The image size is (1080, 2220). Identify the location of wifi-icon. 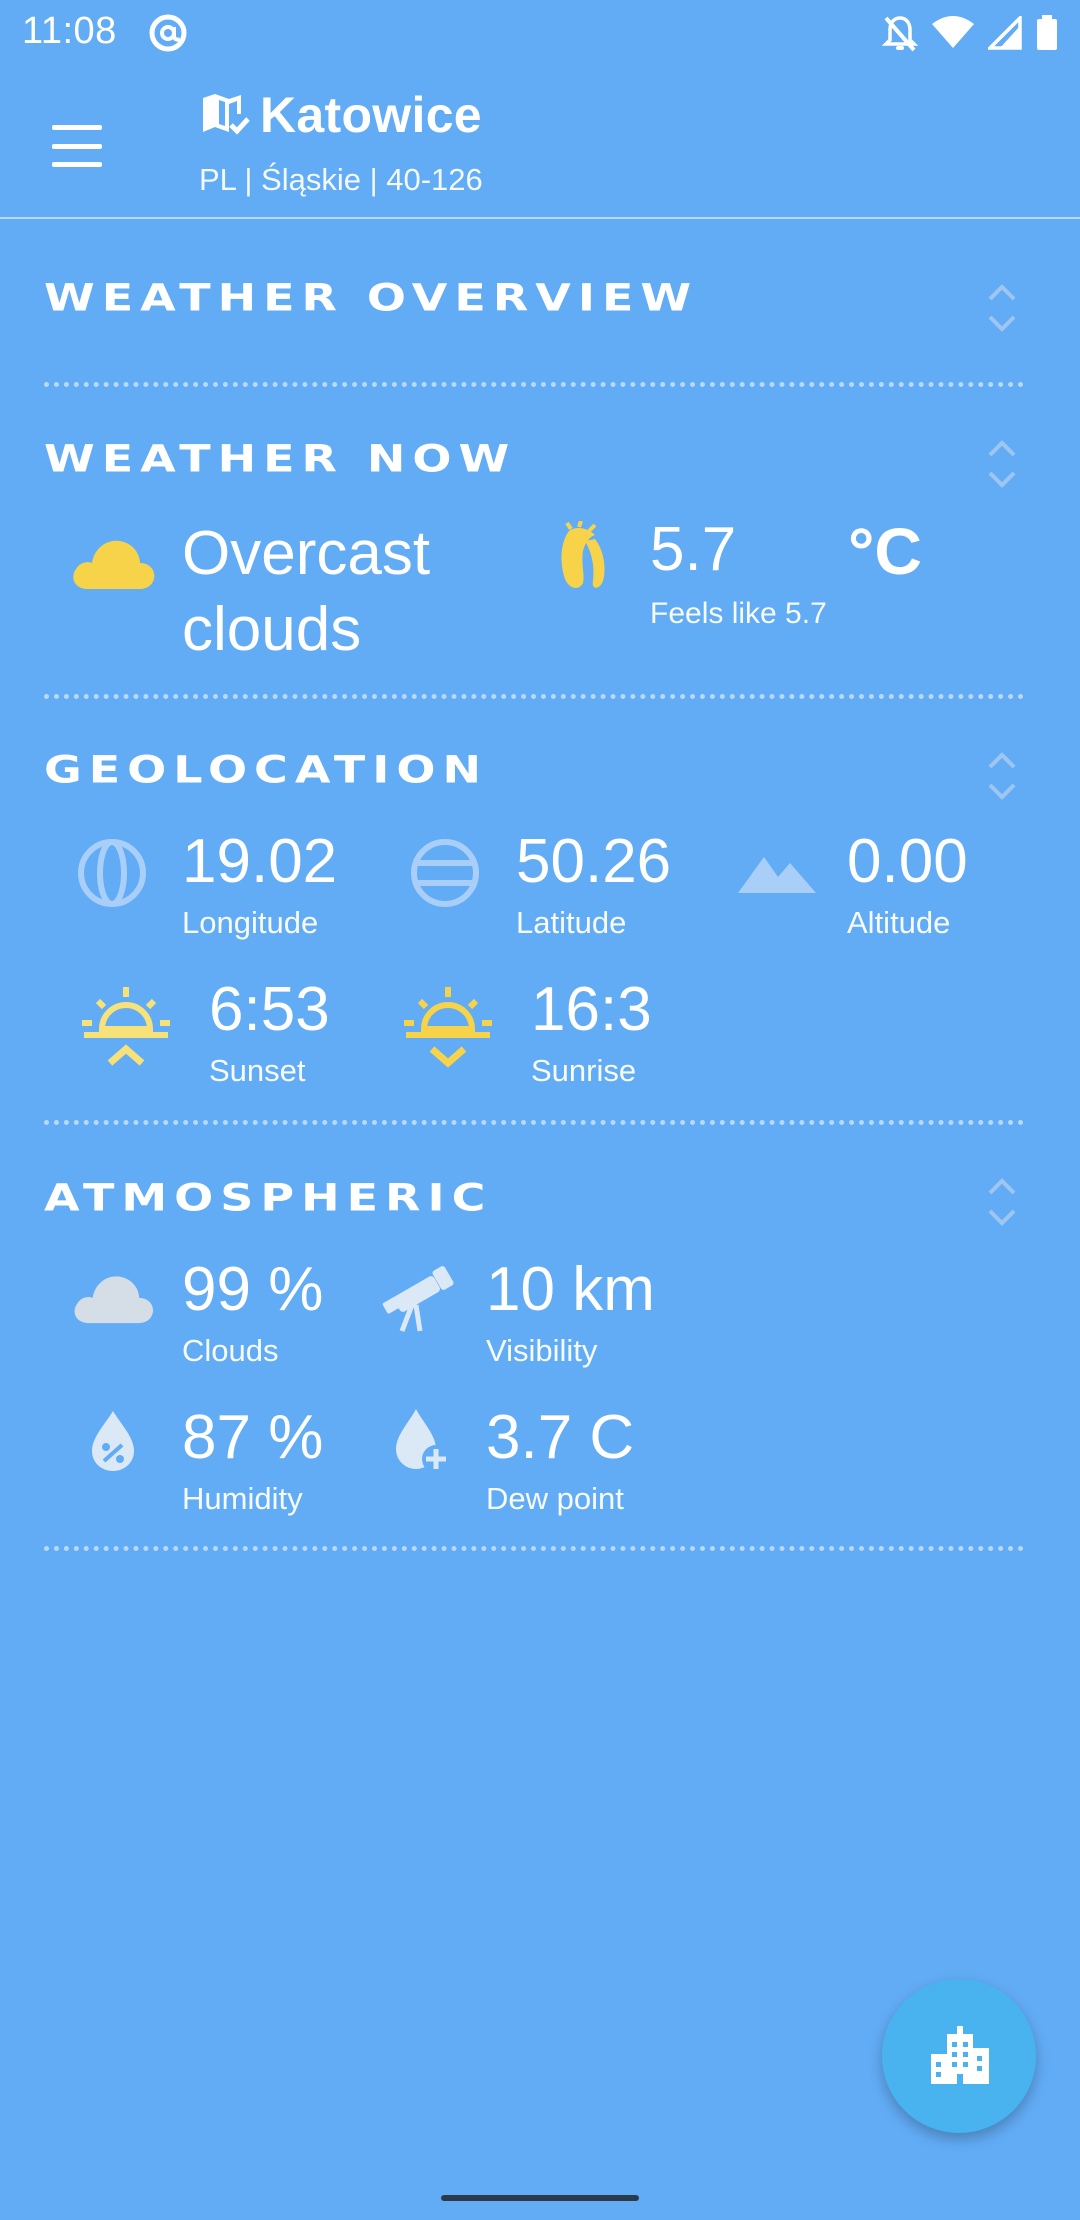
(953, 32).